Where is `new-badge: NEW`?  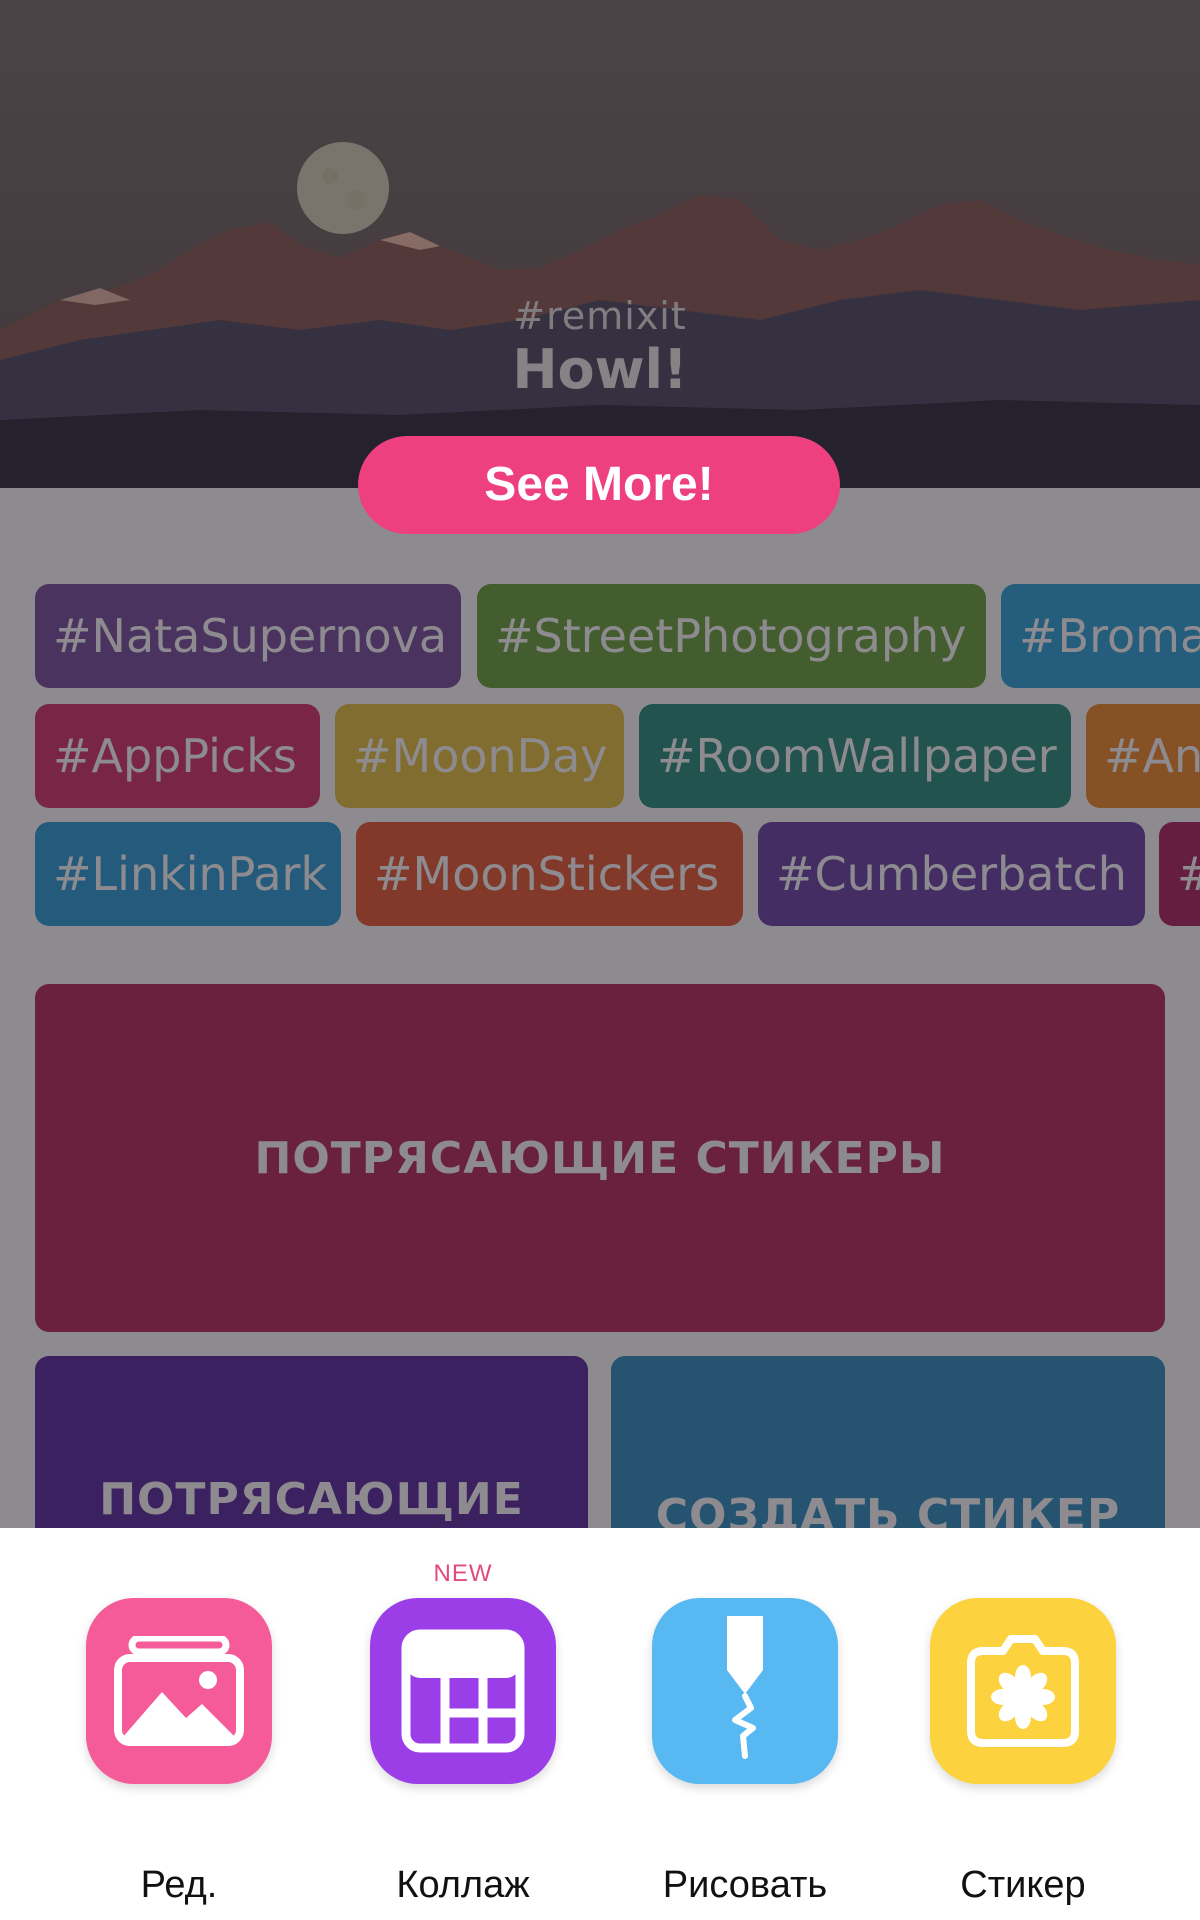 new-badge: NEW is located at coordinates (463, 1573).